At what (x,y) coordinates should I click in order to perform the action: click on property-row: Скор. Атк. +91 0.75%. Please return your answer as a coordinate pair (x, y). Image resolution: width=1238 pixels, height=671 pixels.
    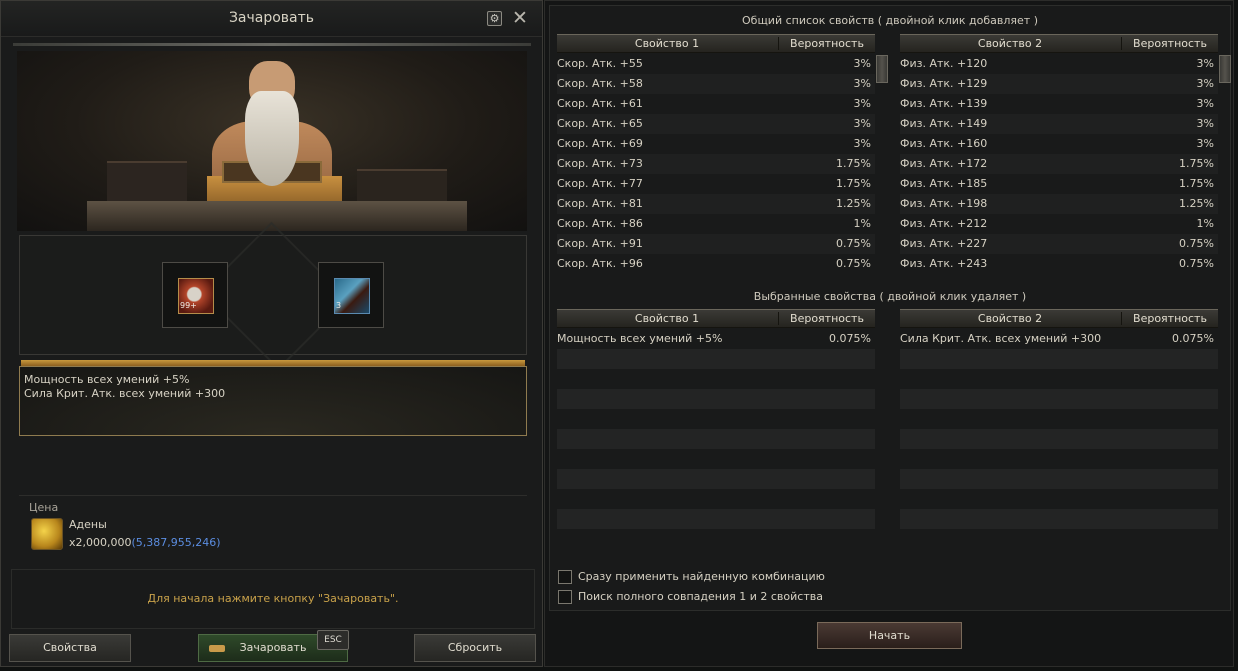
    Looking at the image, I should click on (716, 244).